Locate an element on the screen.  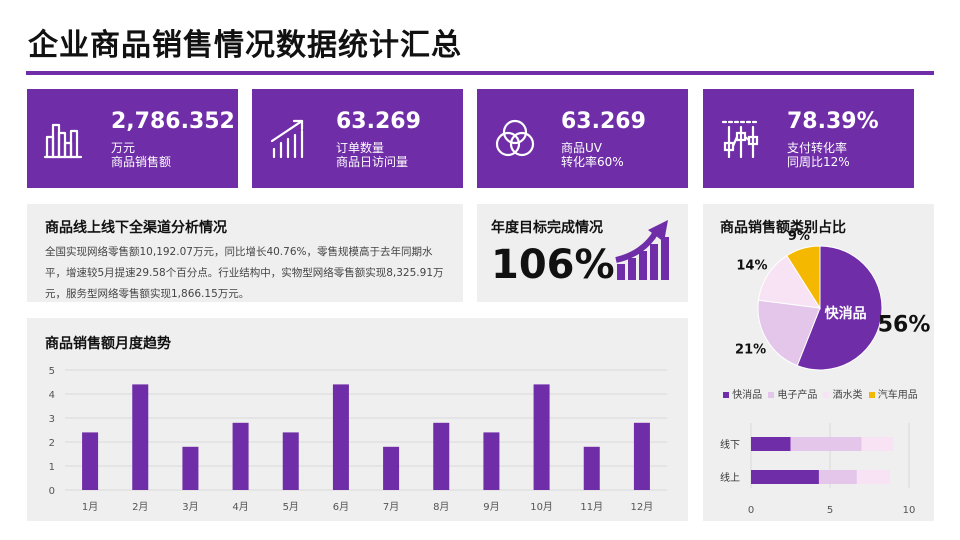
y-tick-label: 5 is located at coordinates (52, 371).